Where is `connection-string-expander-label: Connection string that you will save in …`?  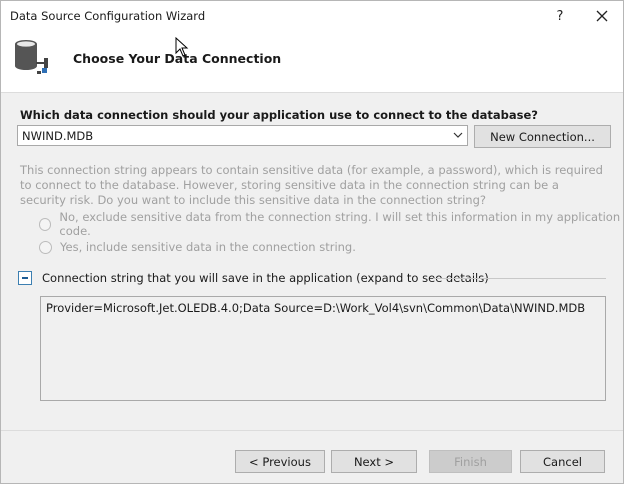 connection-string-expander-label: Connection string that you will save in … is located at coordinates (265, 278).